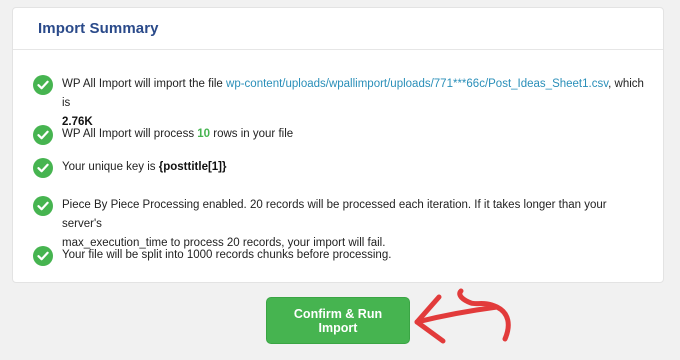  I want to click on summary-text: Your unique key is, so click(110, 167).